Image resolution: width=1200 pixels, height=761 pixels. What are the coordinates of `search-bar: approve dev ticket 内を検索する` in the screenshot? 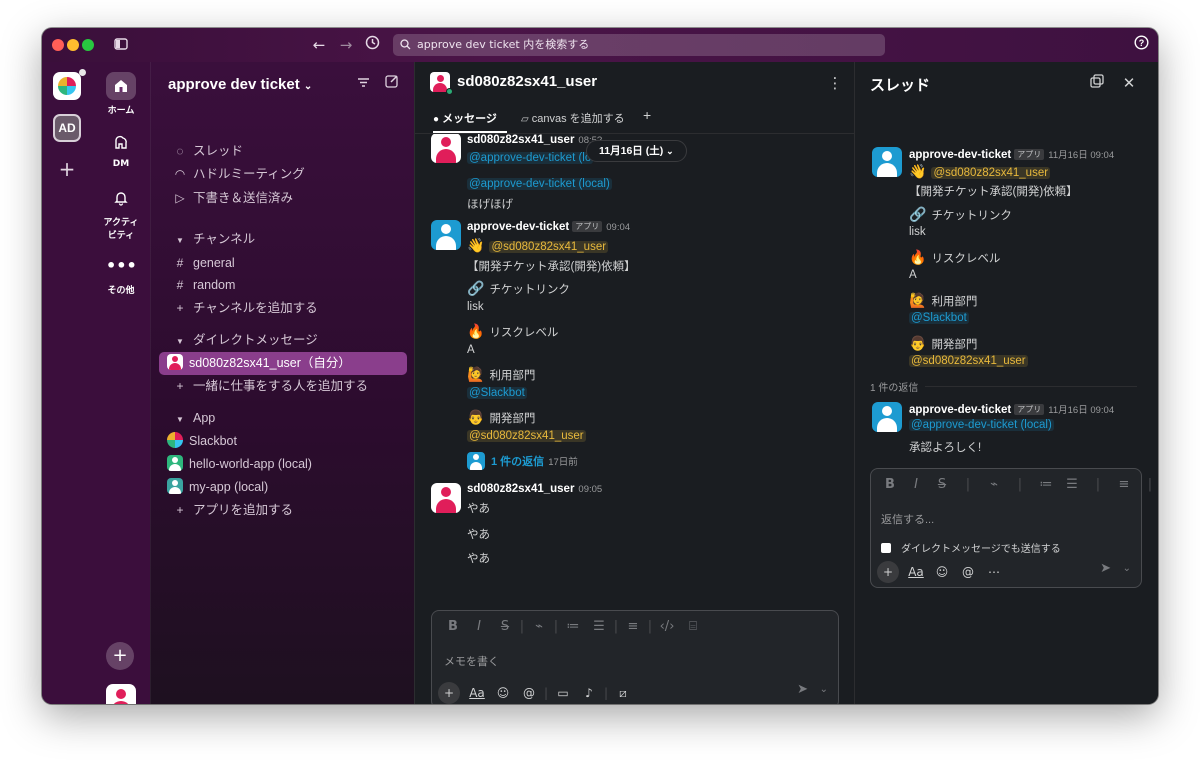 It's located at (639, 45).